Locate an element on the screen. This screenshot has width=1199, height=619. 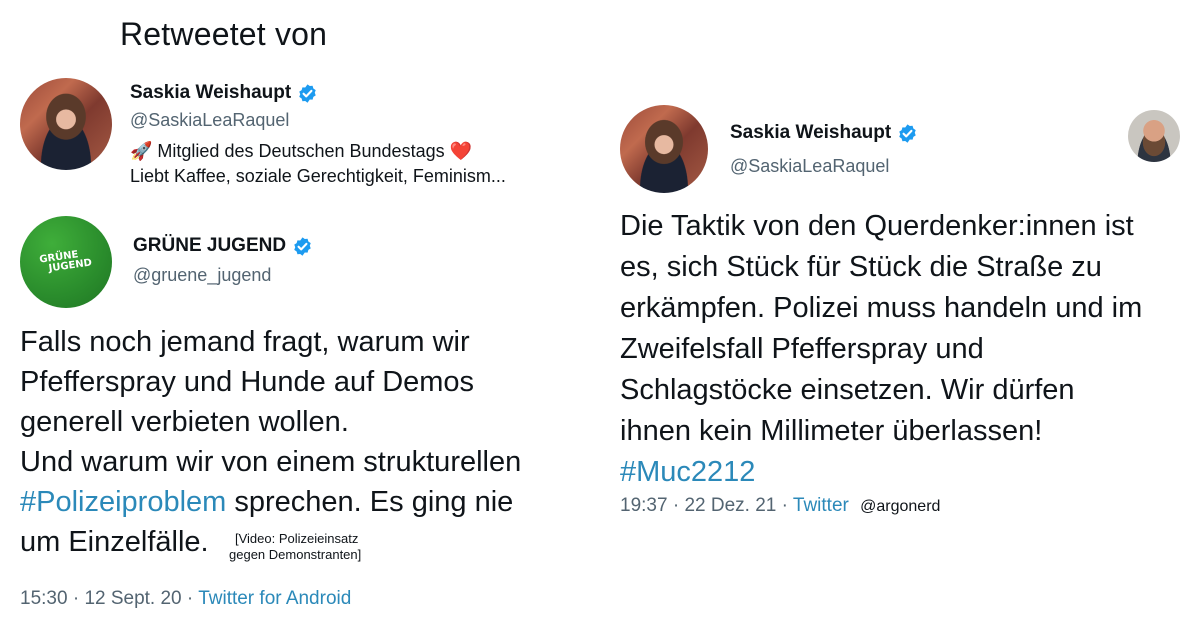
tweet-line: ihnen kein Millimeter überlassen! is located at coordinates (831, 431).